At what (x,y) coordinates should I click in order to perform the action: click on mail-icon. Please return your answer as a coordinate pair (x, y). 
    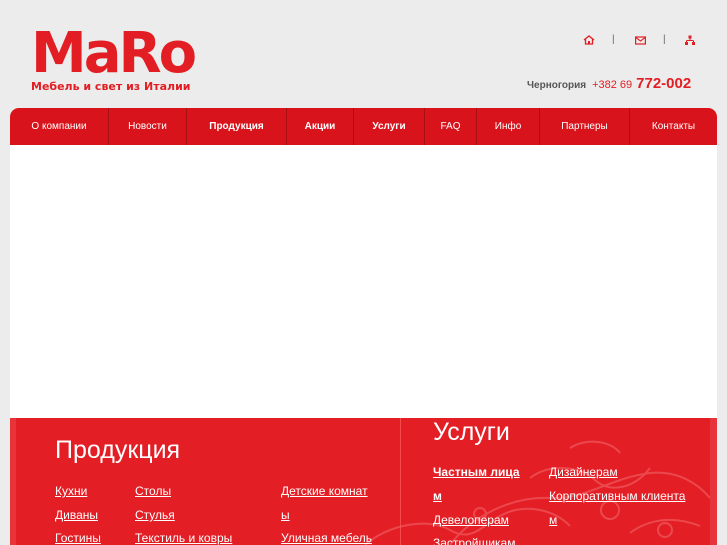
    Looking at the image, I should click on (641, 41).